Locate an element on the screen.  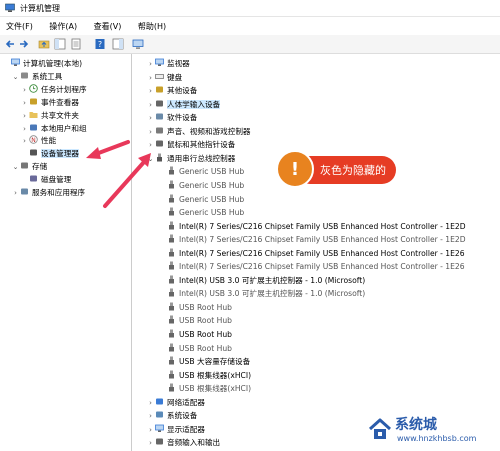
watermark-house-icon is located at coordinates (380, 428).